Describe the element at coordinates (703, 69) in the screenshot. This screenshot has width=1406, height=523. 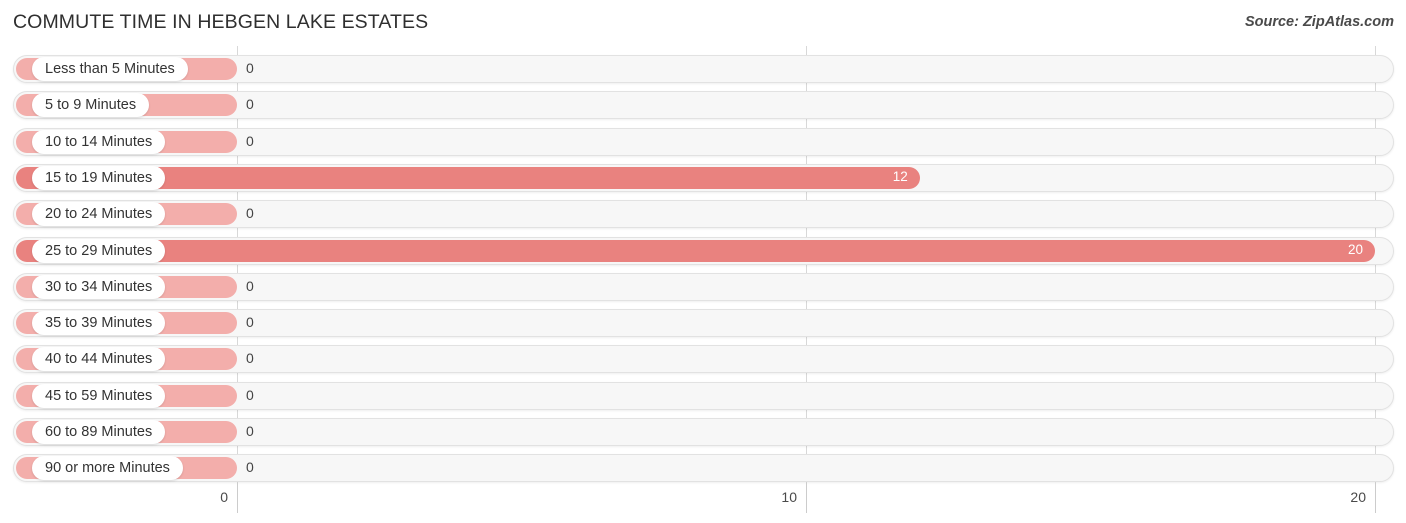
I see `bar-row: Less than 5 Minutes 0` at that location.